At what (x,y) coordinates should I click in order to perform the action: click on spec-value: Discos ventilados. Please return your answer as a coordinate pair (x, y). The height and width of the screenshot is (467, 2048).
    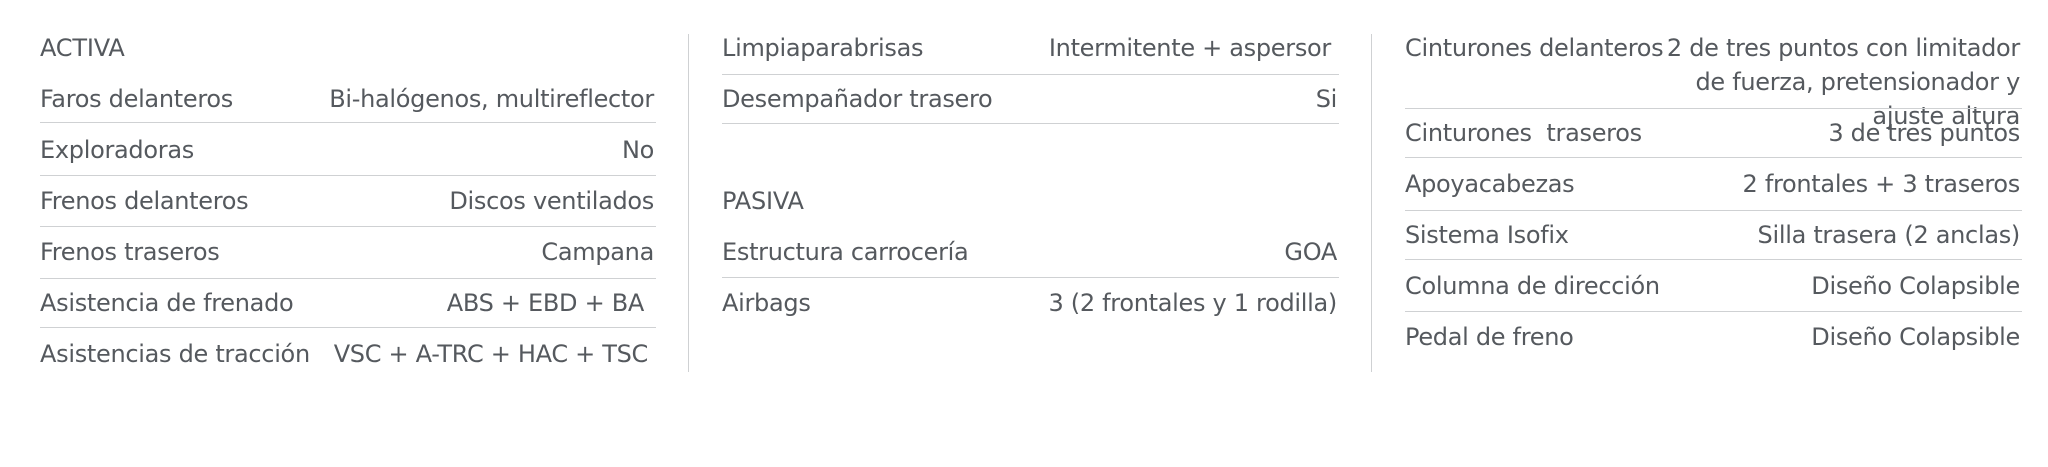
    Looking at the image, I should click on (551, 201).